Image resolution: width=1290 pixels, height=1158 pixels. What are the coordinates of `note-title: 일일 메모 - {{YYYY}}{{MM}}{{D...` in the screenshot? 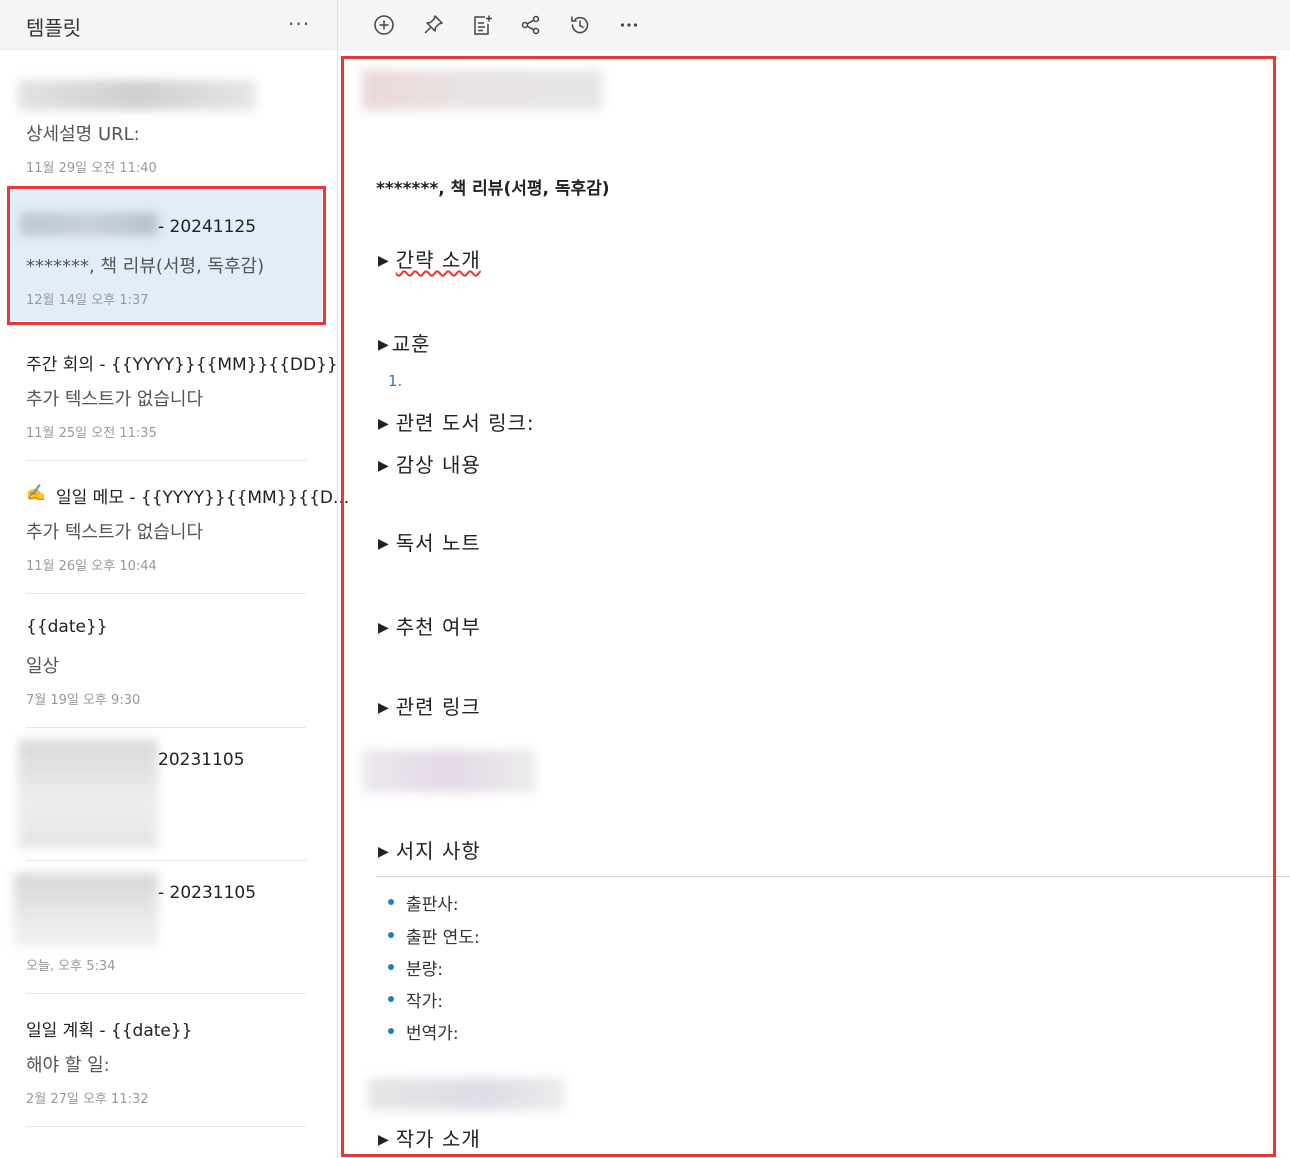 It's located at (203, 498).